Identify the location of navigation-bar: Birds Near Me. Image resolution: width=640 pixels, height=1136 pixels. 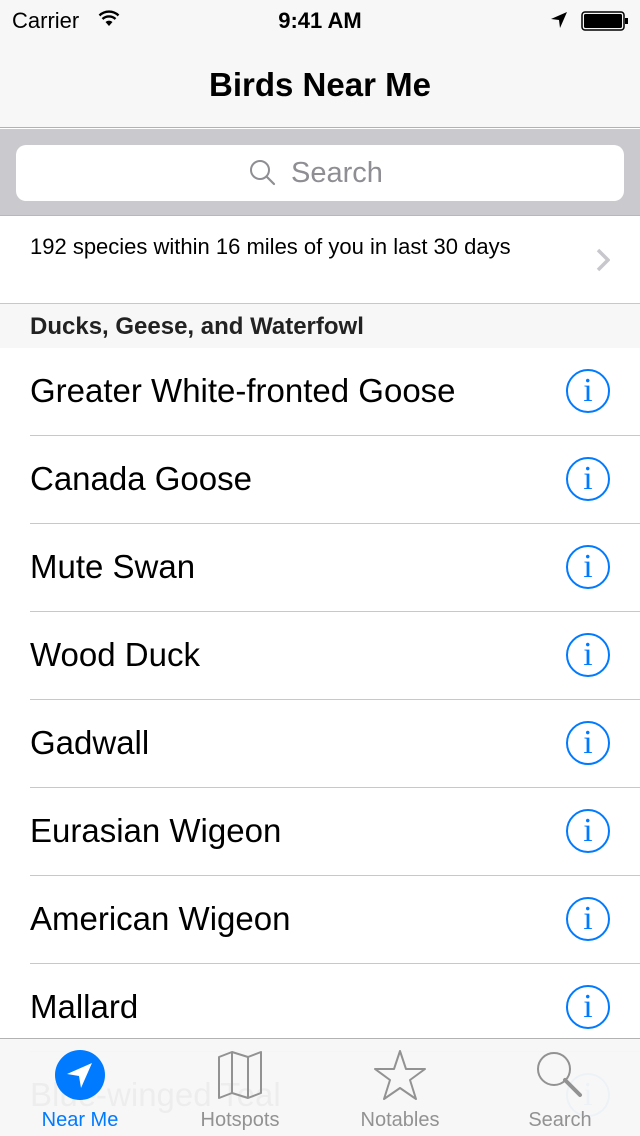
(320, 84).